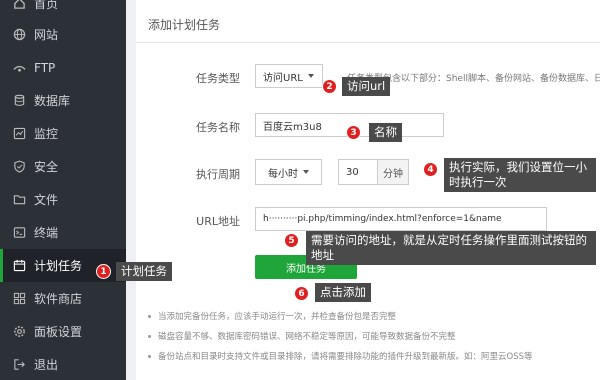 The image size is (600, 380). I want to click on sidebar-item-logout: 退出, so click(63, 364).